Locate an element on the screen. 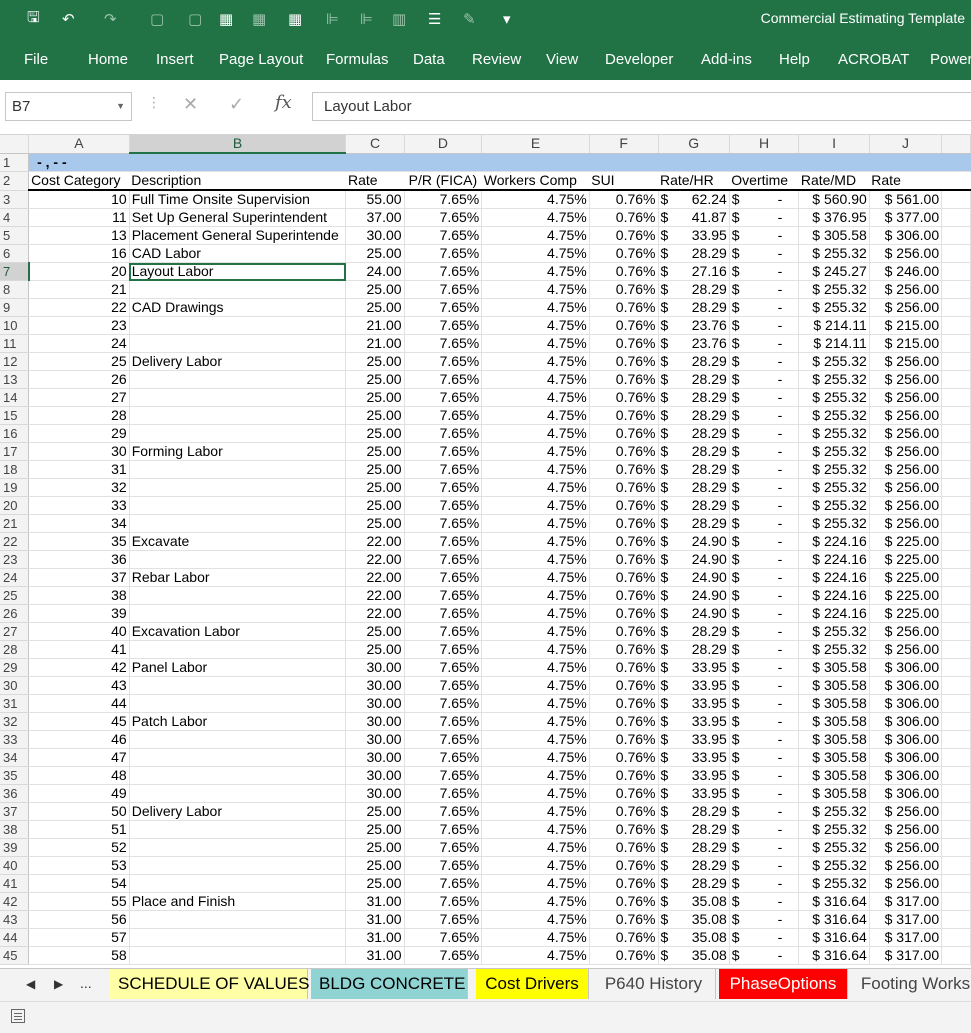 The width and height of the screenshot is (971, 1033). cost-category-cell: 28 is located at coordinates (79, 415).